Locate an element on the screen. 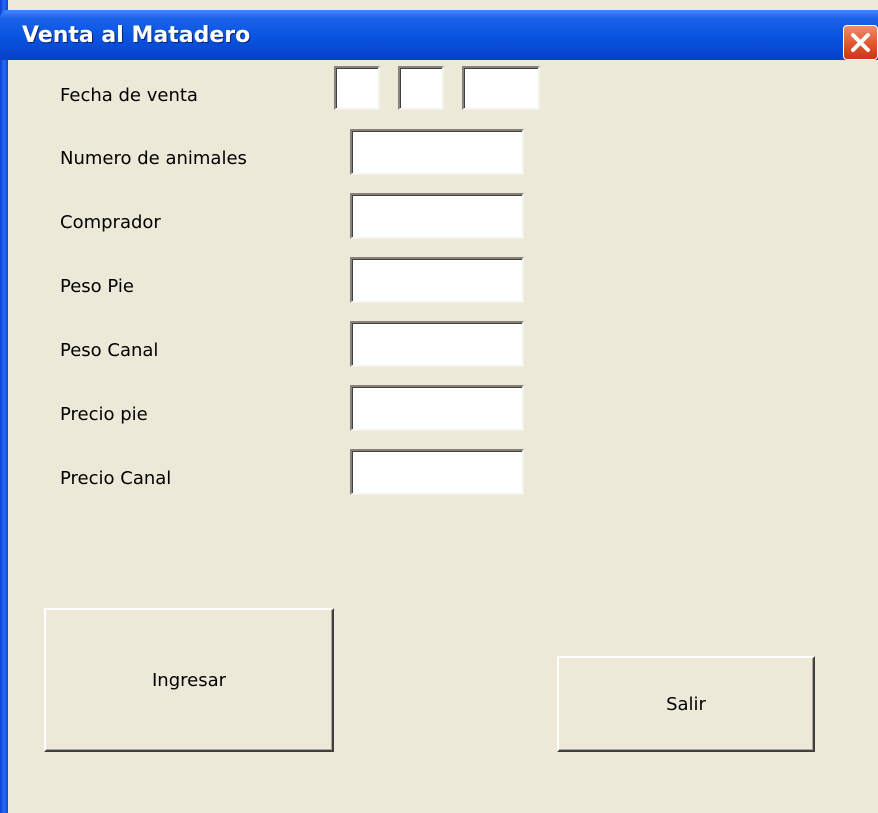 The height and width of the screenshot is (813, 878). window-left-border is located at coordinates (4, 406).